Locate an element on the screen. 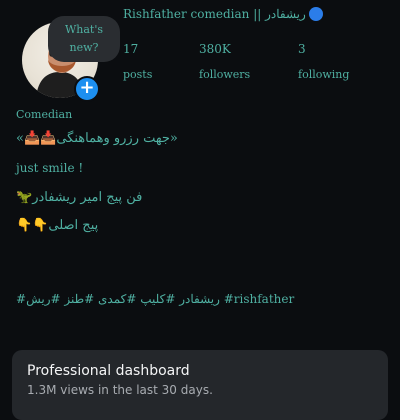 This screenshot has width=400, height=420. profile-avatar: + What's new? is located at coordinates (71, 59).